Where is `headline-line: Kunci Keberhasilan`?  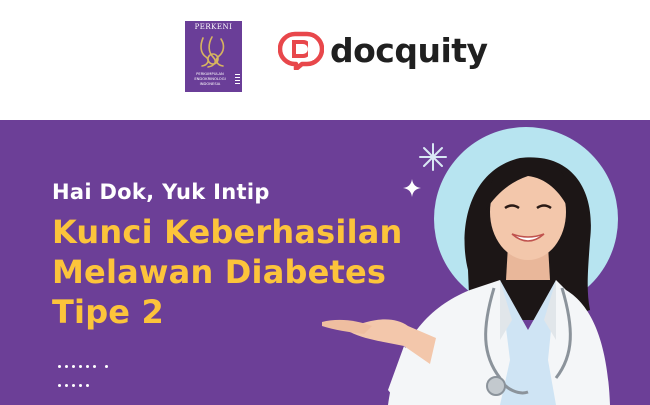
headline-line: Kunci Keberhasilan is located at coordinates (227, 232).